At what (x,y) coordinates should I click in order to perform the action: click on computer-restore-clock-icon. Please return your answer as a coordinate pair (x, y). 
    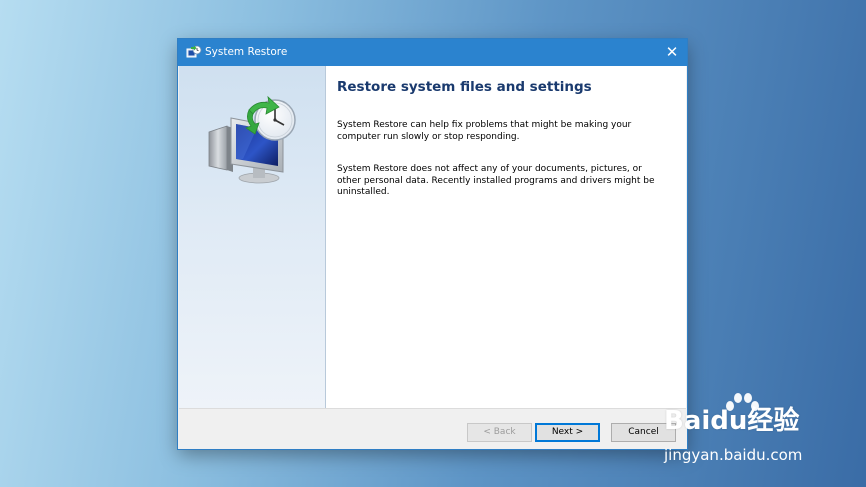
    Looking at the image, I should click on (252, 139).